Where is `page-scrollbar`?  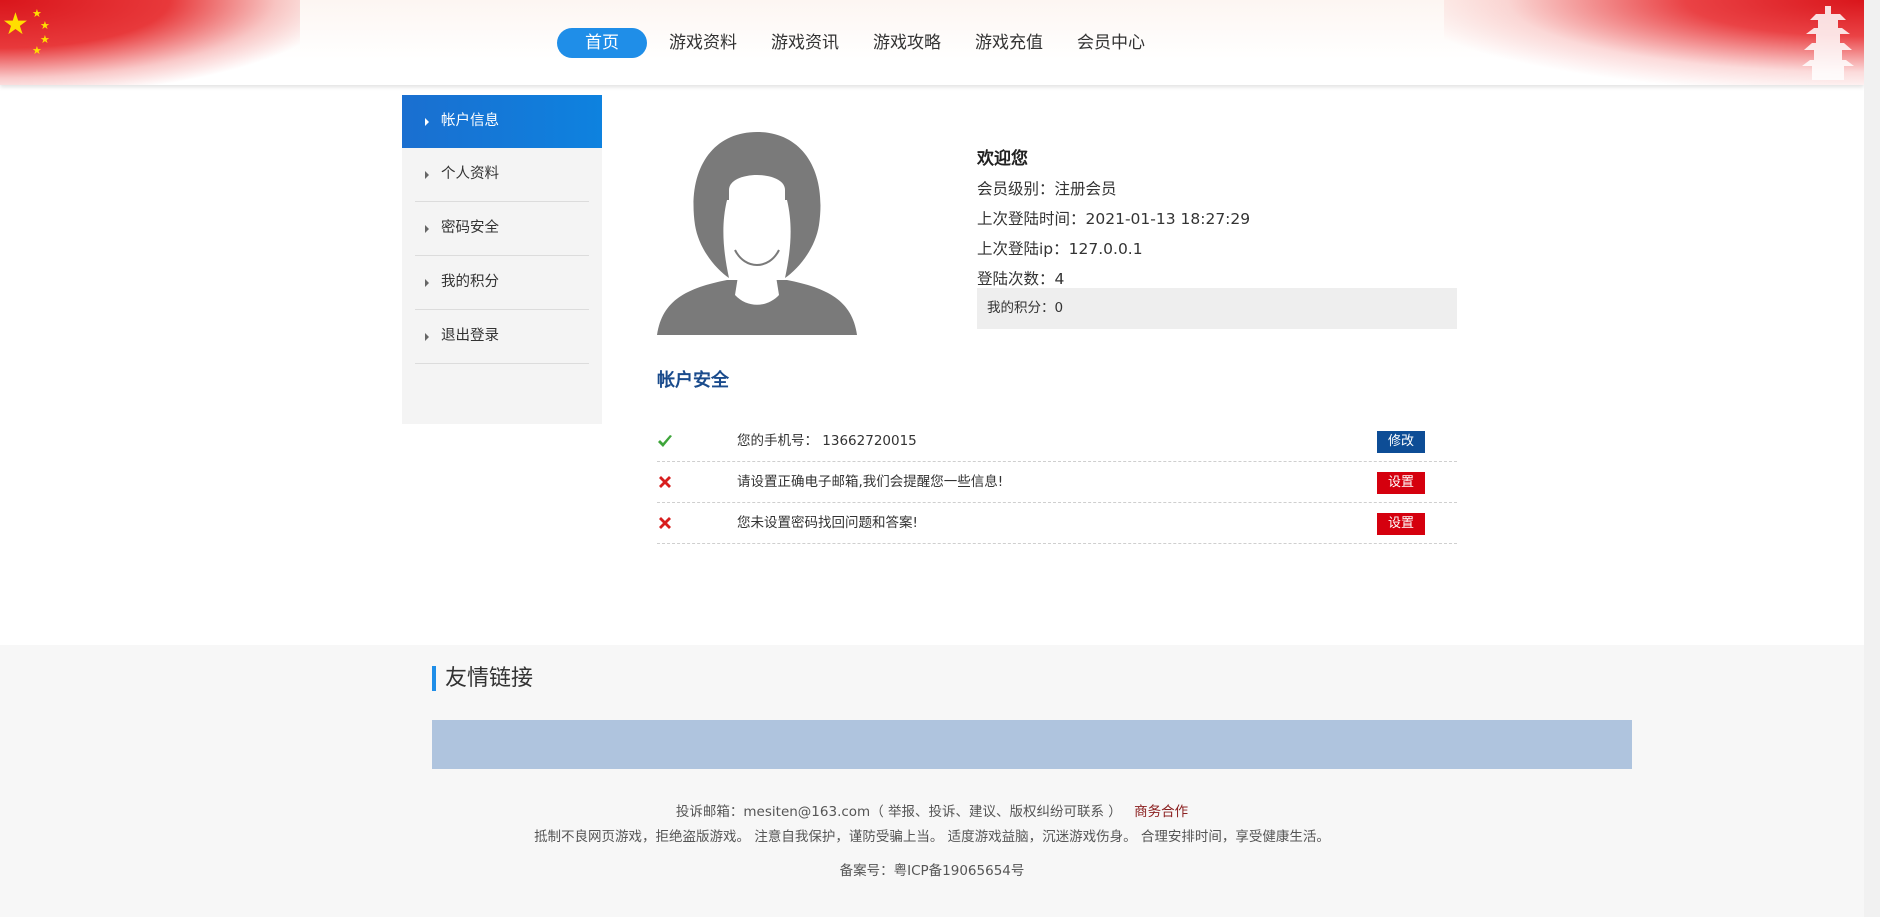
page-scrollbar is located at coordinates (1872, 458).